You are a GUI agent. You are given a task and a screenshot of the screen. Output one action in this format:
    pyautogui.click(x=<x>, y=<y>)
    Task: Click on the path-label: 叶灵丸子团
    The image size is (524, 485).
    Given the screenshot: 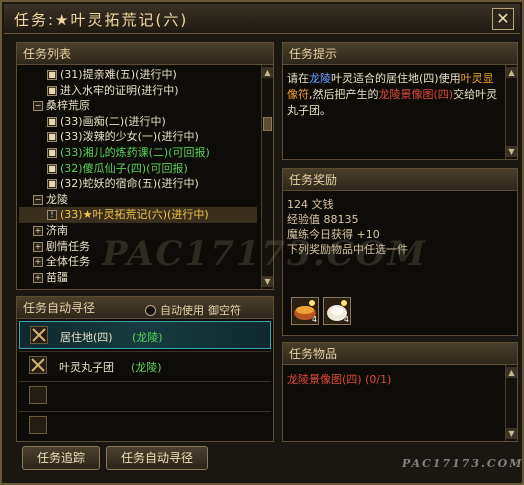 What is the action you would take?
    pyautogui.click(x=86, y=367)
    